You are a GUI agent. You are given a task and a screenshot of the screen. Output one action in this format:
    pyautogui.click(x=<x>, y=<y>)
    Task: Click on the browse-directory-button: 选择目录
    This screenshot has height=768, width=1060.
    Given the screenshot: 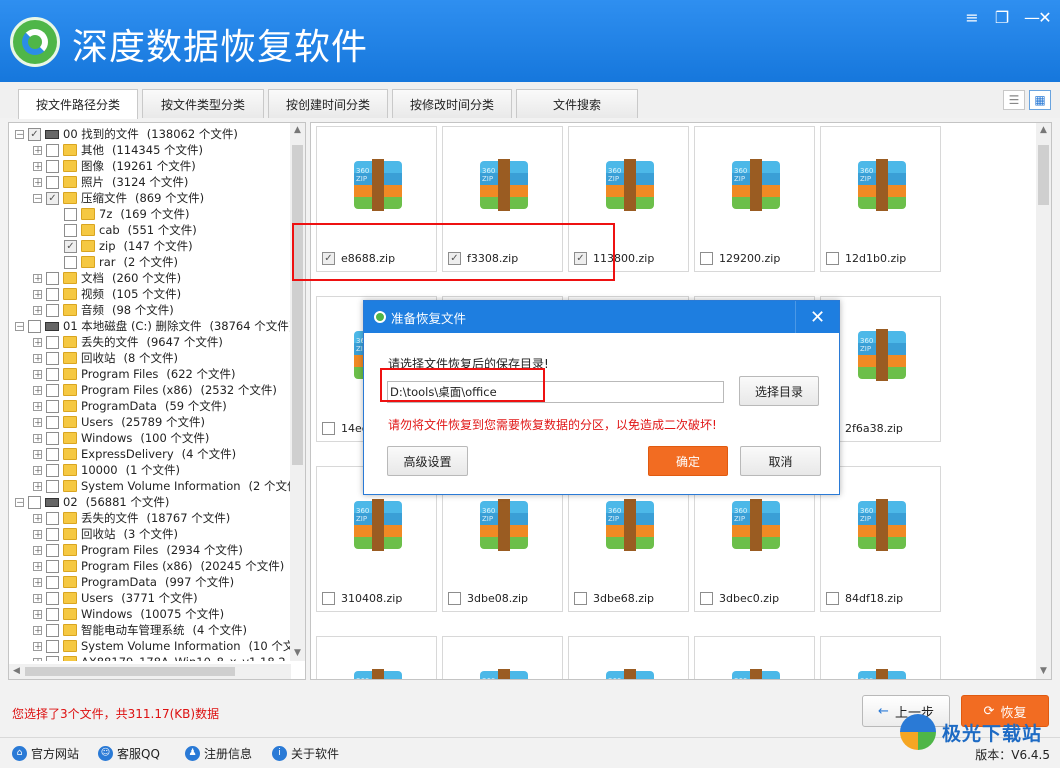 What is the action you would take?
    pyautogui.click(x=779, y=391)
    